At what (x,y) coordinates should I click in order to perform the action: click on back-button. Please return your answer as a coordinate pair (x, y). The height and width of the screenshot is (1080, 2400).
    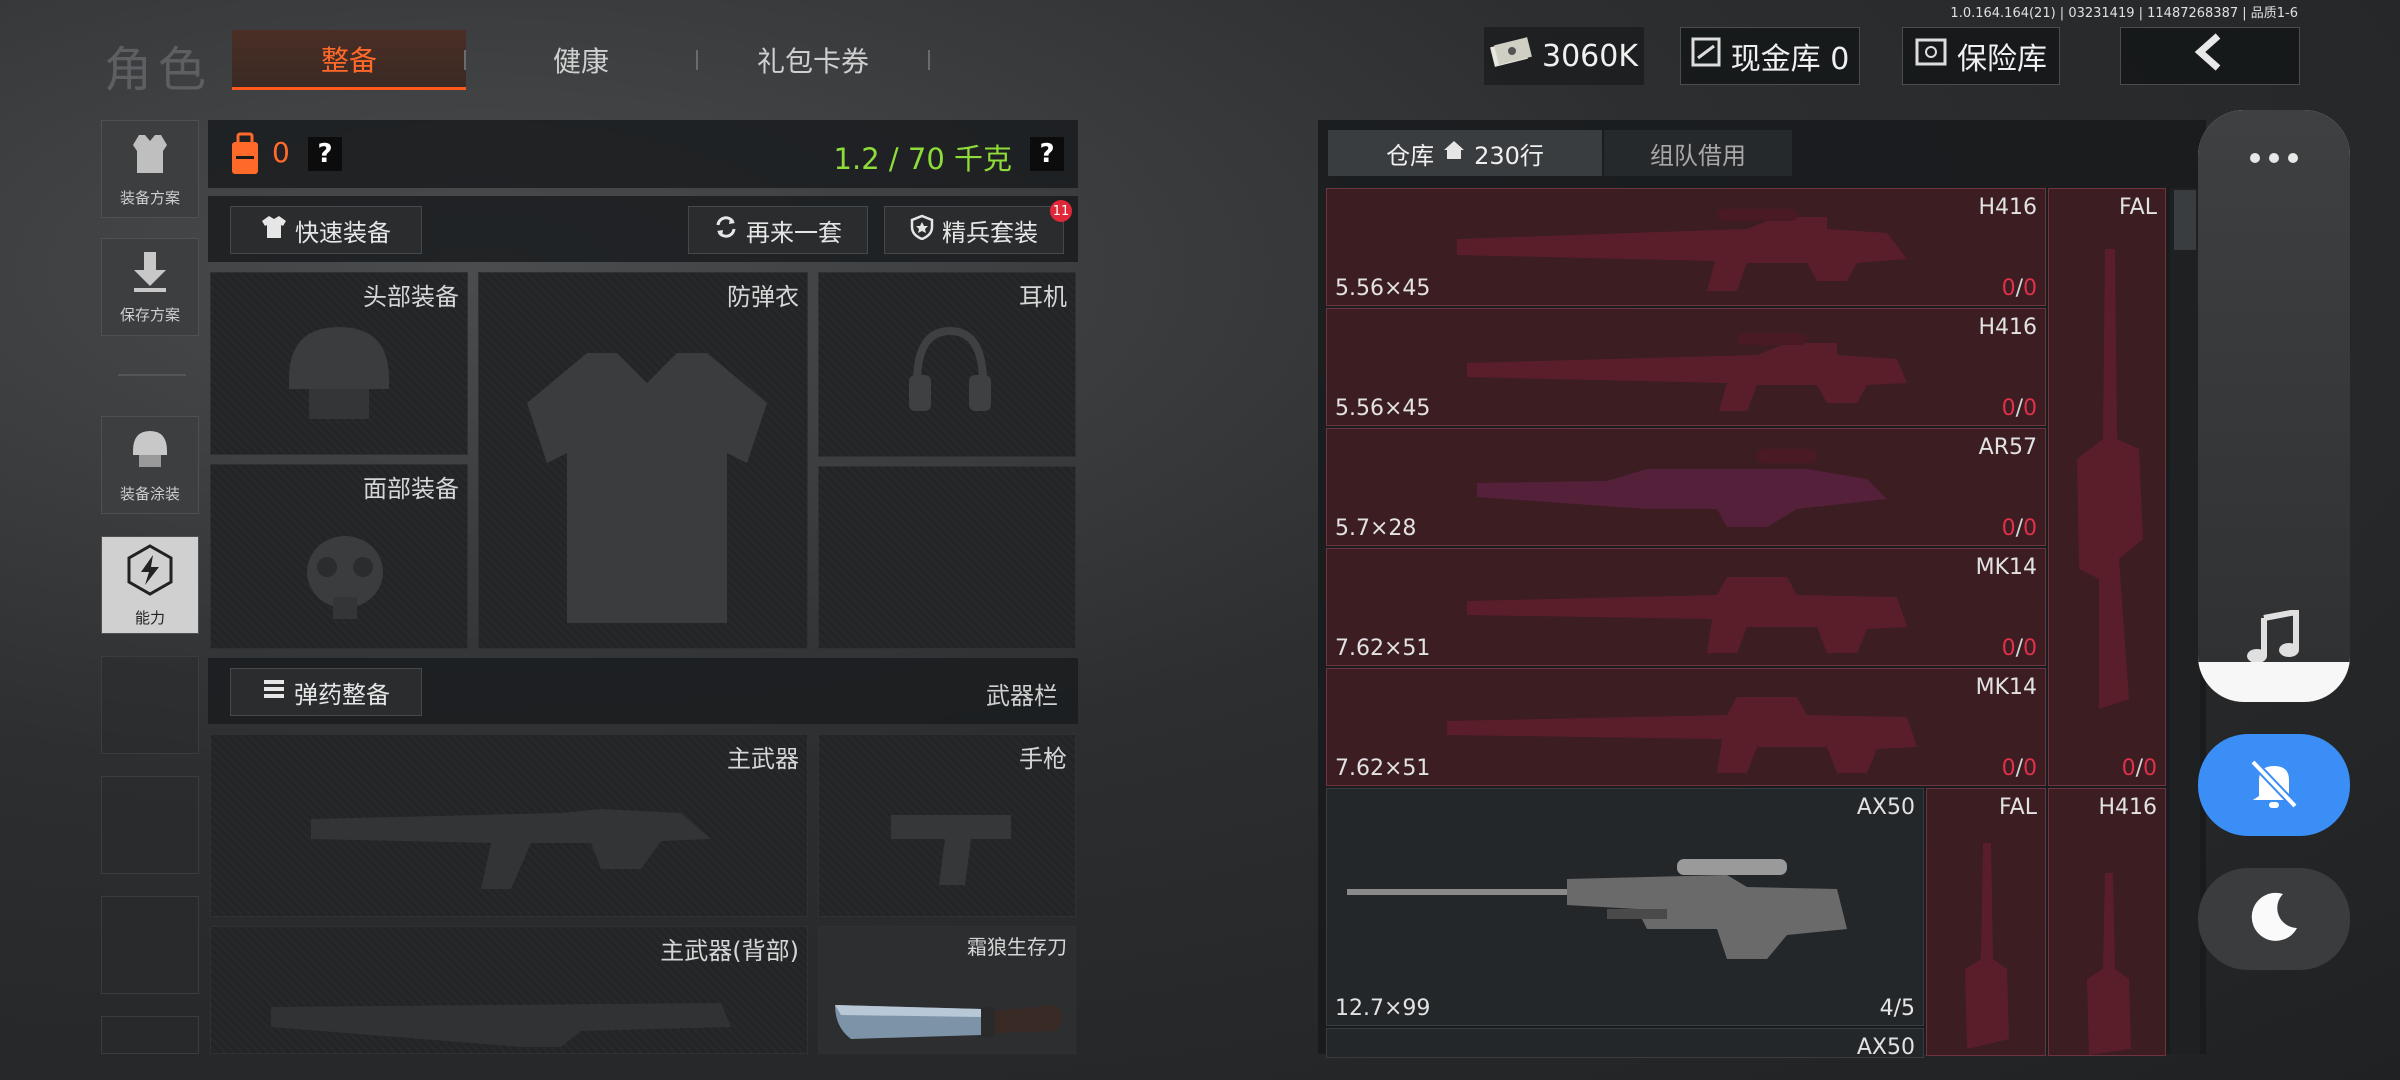
    Looking at the image, I should click on (2210, 56).